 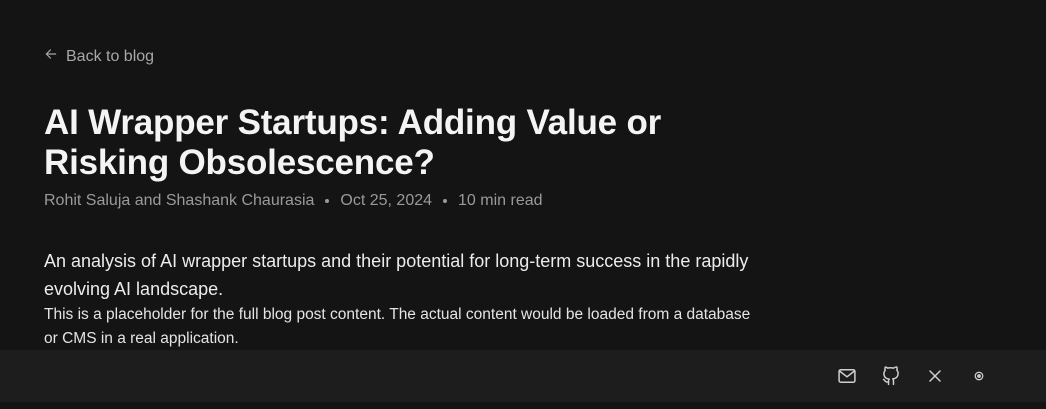 I want to click on footer-social-links, so click(x=913, y=376).